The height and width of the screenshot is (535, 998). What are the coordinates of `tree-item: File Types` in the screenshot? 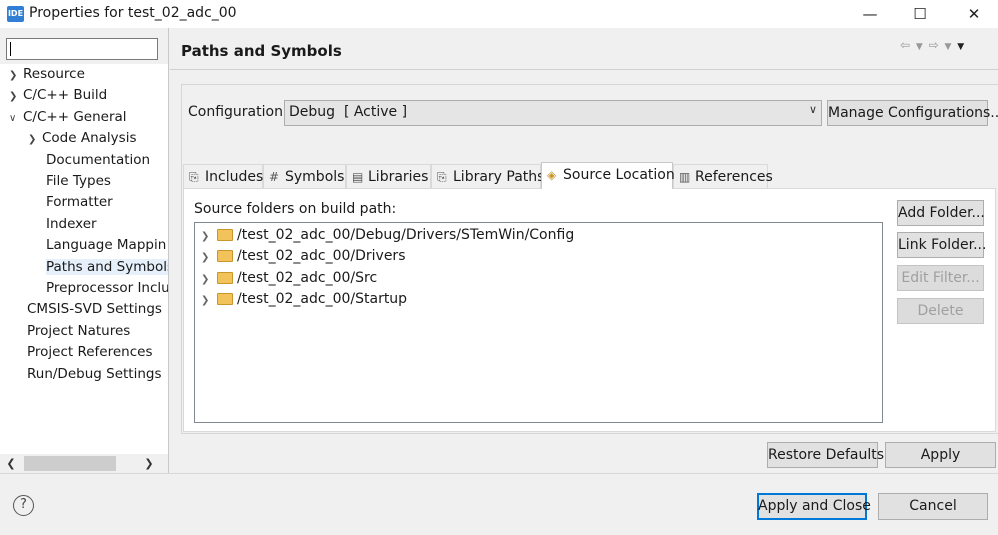 It's located at (69, 181).